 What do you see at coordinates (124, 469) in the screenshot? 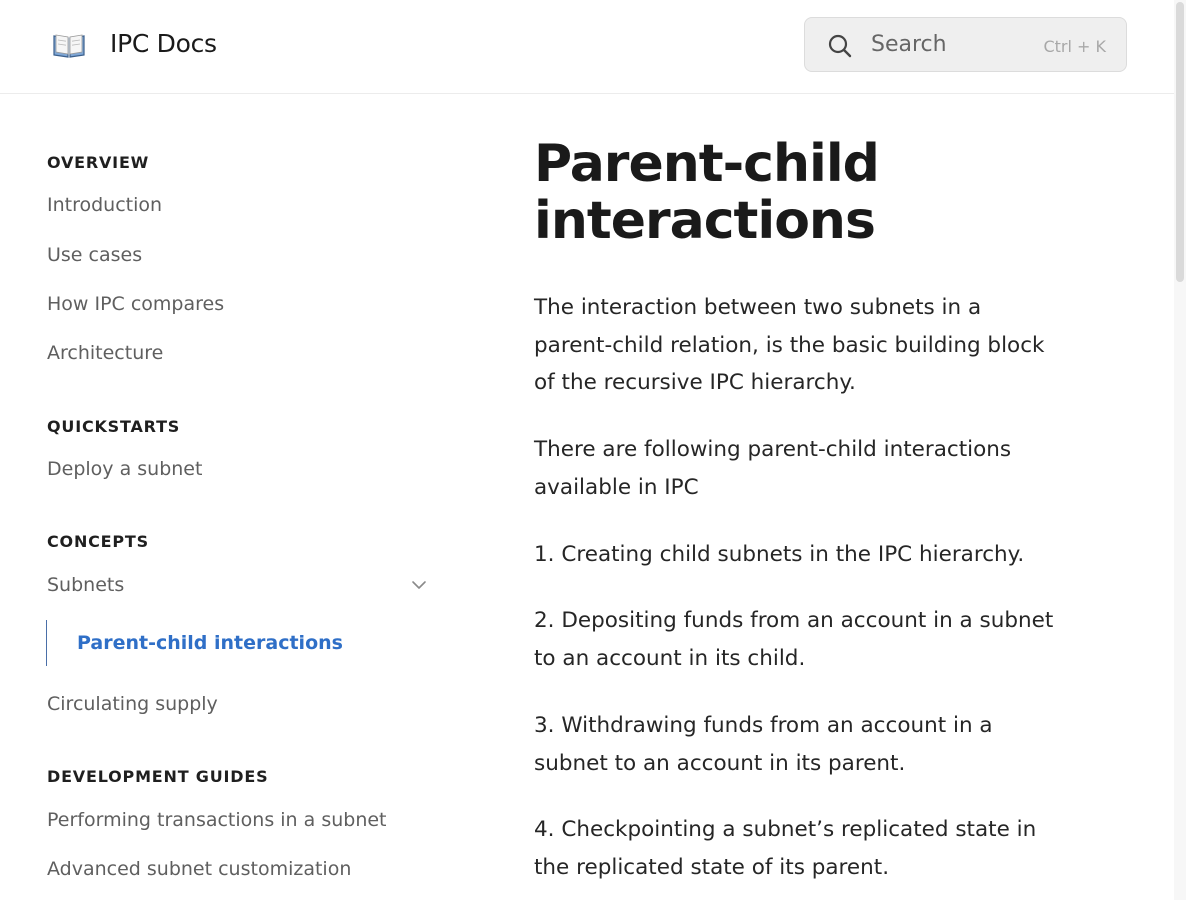
I see `sidebar-item-deploy-a-subnet: Deploy a subnet` at bounding box center [124, 469].